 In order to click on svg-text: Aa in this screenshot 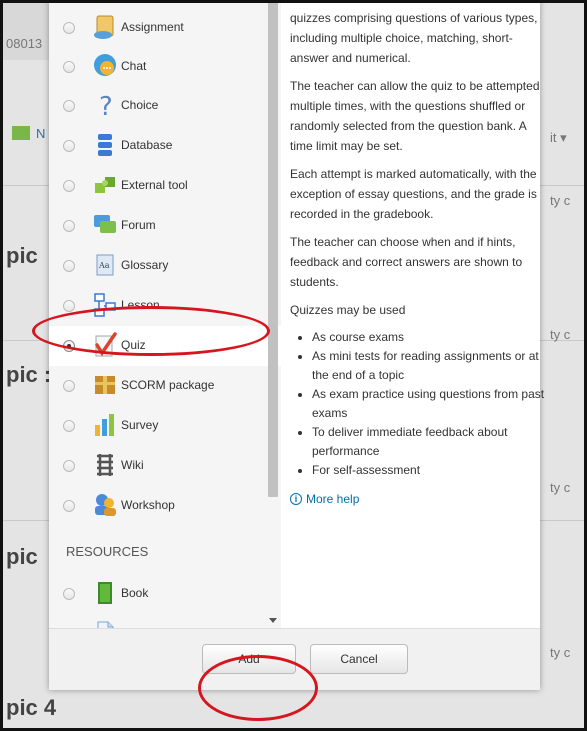, I will do `click(104, 265)`.